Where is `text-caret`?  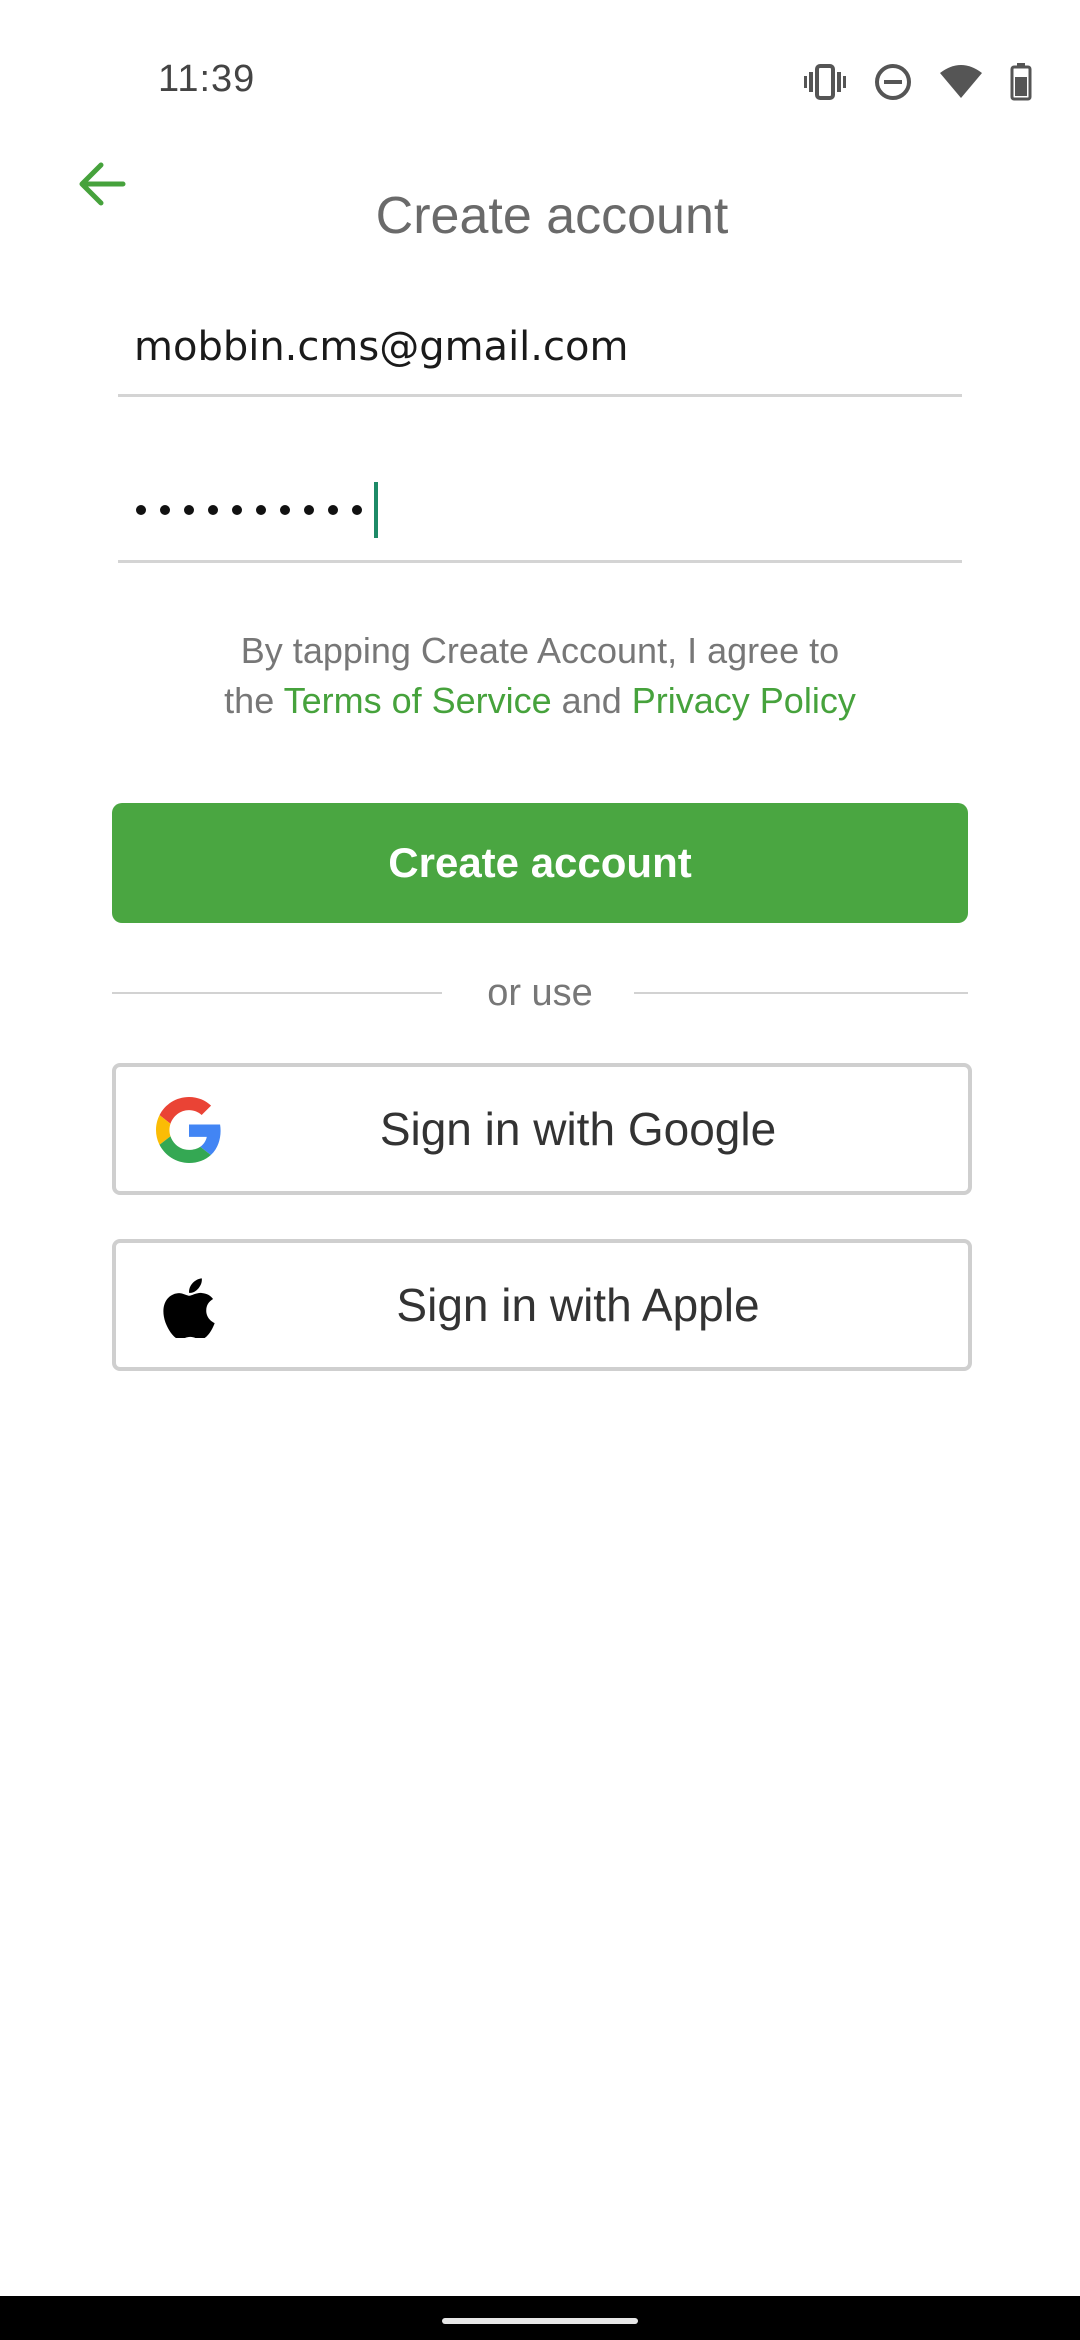 text-caret is located at coordinates (376, 510).